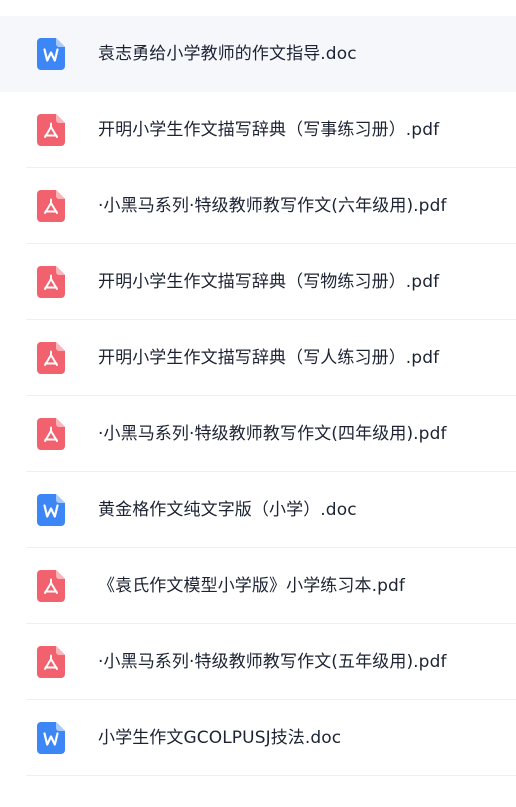  I want to click on file-row: 开明小学生作文描写辞典（写事练习册）.pdf, so click(258, 130).